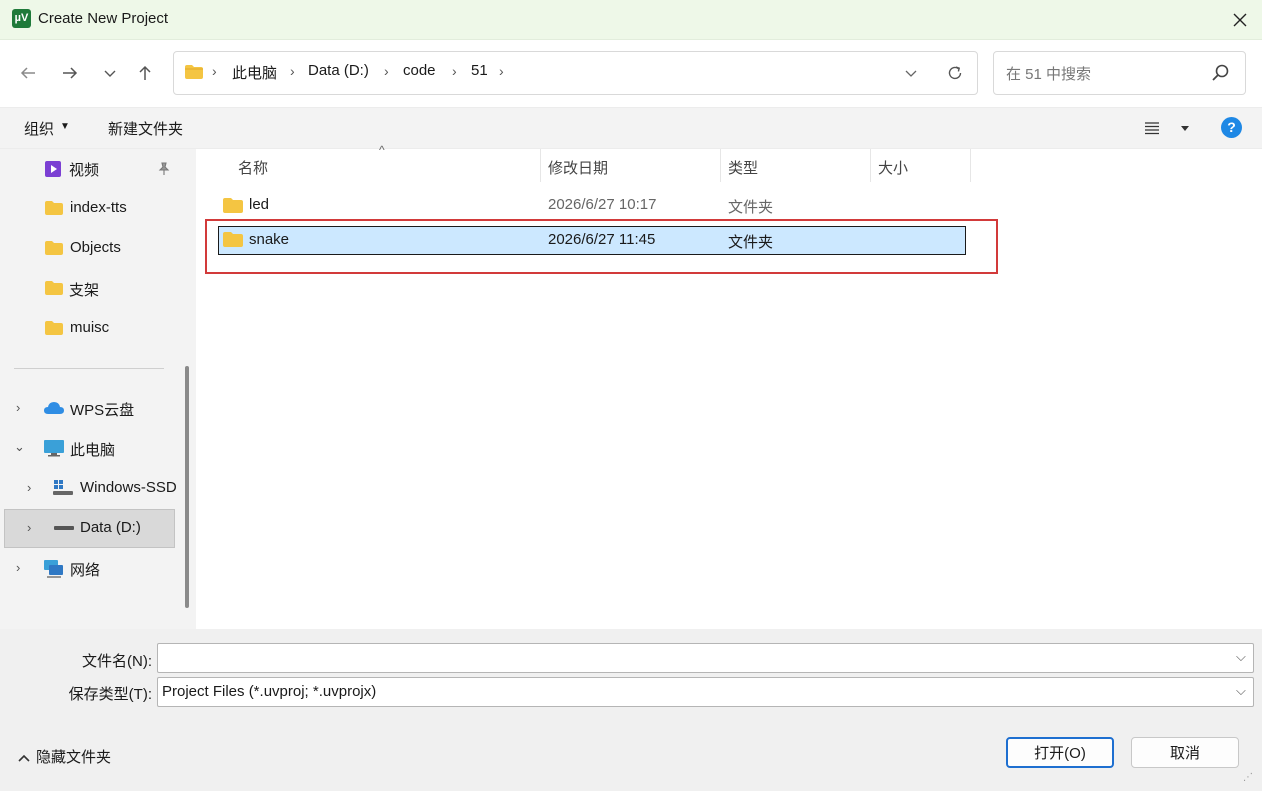 The height and width of the screenshot is (791, 1262). What do you see at coordinates (110, 527) in the screenshot?
I see `sidebar-item-label: Data (D:)` at bounding box center [110, 527].